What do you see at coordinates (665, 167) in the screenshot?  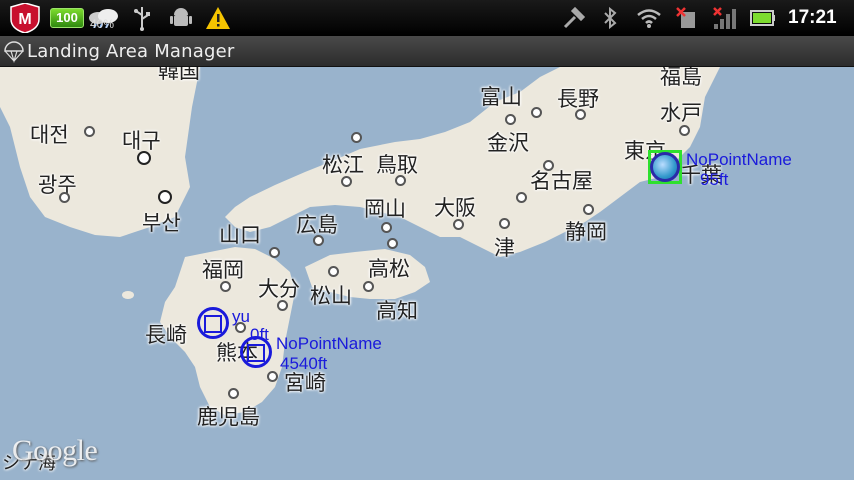 I see `current-location-marker` at bounding box center [665, 167].